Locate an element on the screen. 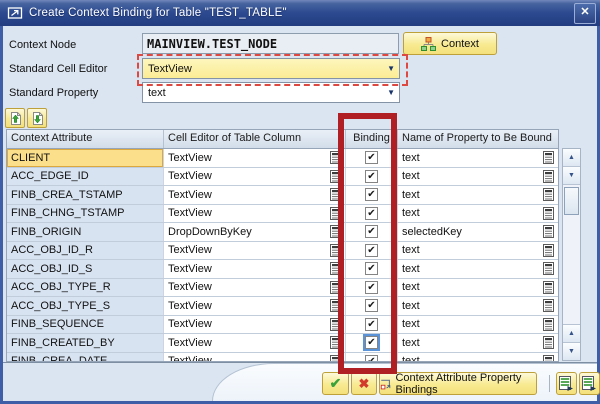  col-header-property: Name of Property to Be Bound is located at coordinates (478, 139).